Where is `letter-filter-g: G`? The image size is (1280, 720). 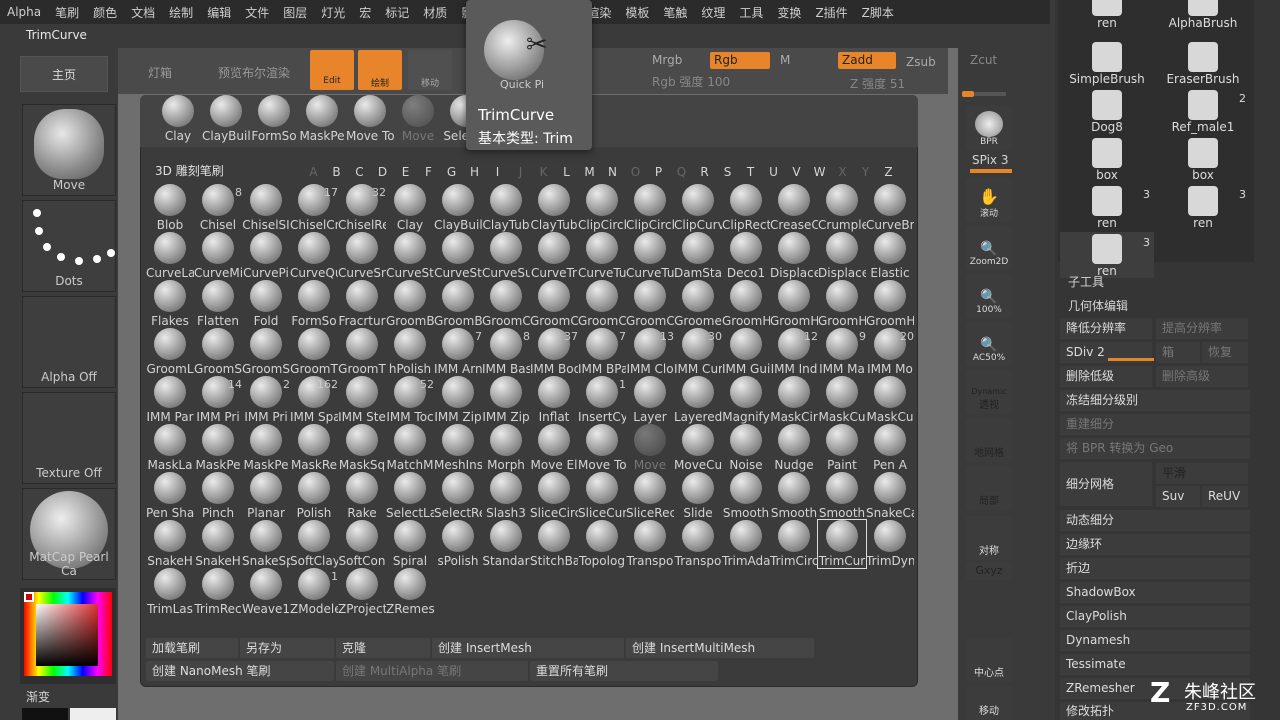 letter-filter-g: G is located at coordinates (451, 172).